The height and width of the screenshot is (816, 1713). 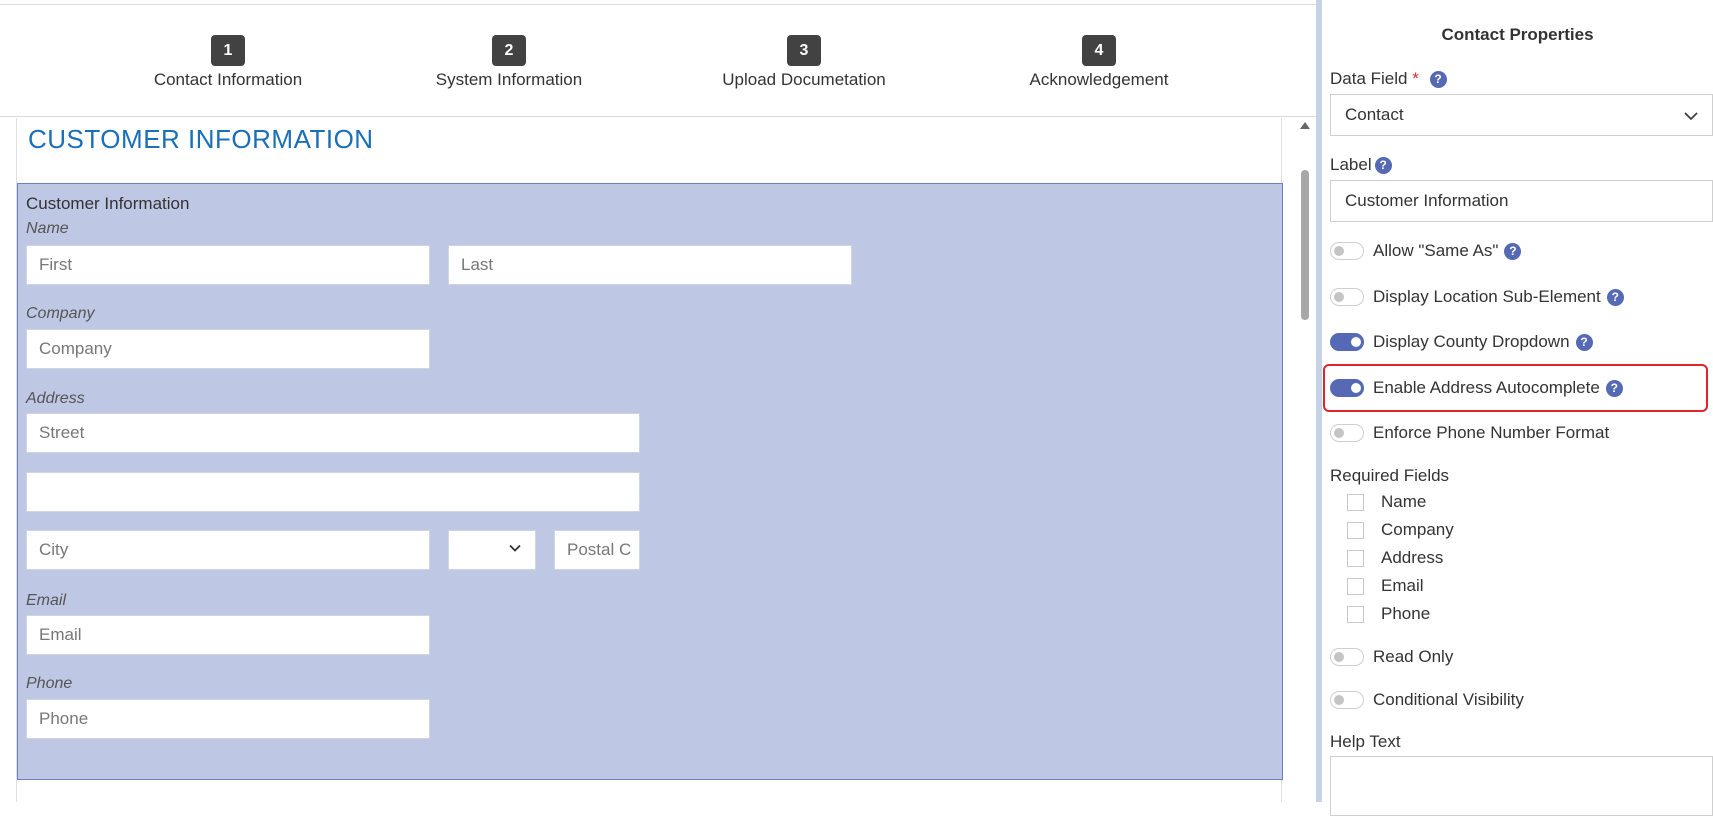 What do you see at coordinates (650, 265) in the screenshot?
I see `last-name-input: Last` at bounding box center [650, 265].